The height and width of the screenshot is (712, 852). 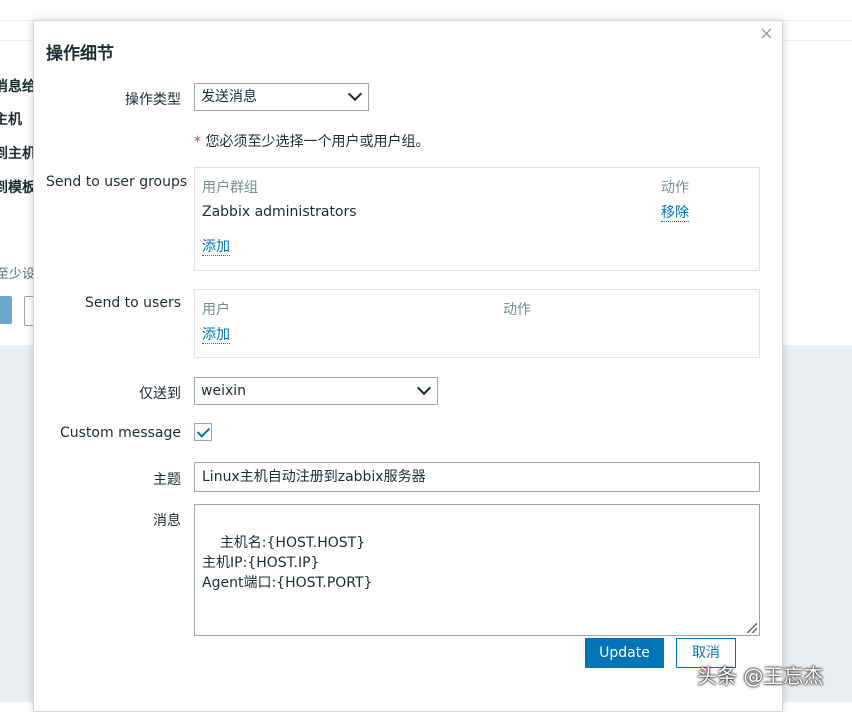 I want to click on message-label: 消息, so click(x=167, y=521).